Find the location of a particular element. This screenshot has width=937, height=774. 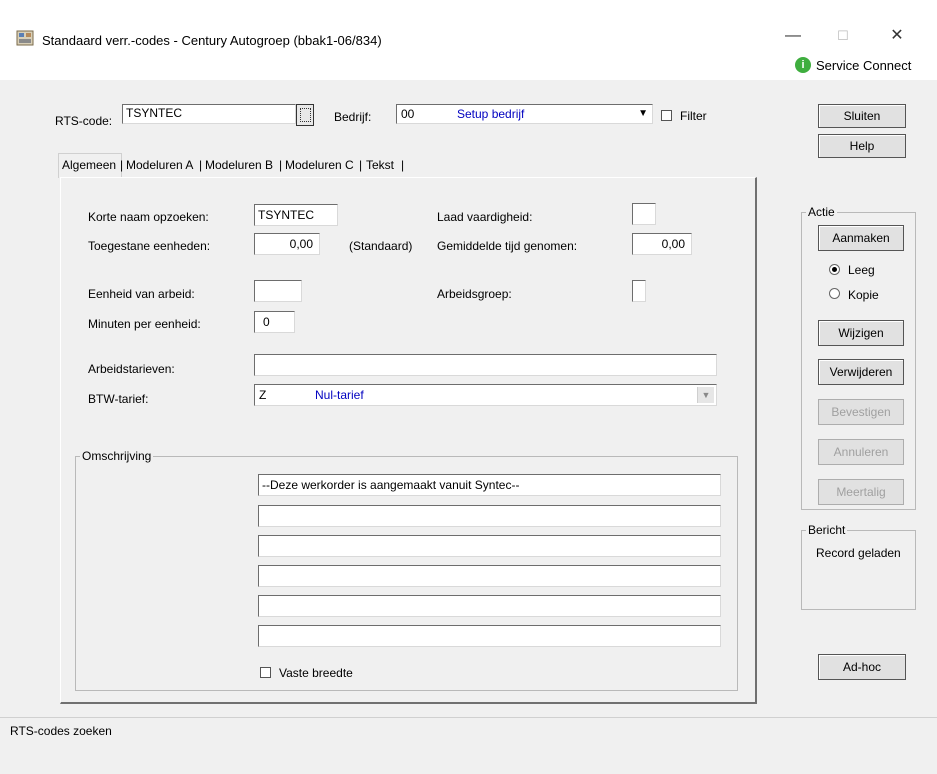

rts-lookup-button is located at coordinates (305, 115).